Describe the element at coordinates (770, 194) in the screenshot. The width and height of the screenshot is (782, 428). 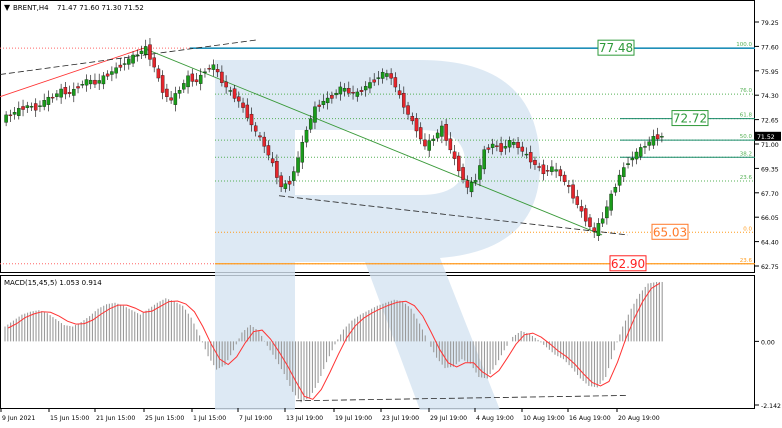
I see `y-tick-label: 67.70` at that location.